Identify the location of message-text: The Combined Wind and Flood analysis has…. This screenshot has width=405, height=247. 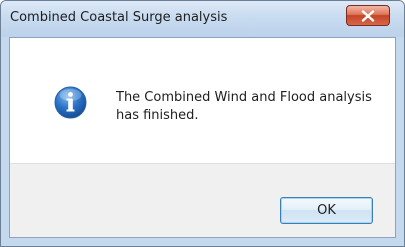
(244, 106).